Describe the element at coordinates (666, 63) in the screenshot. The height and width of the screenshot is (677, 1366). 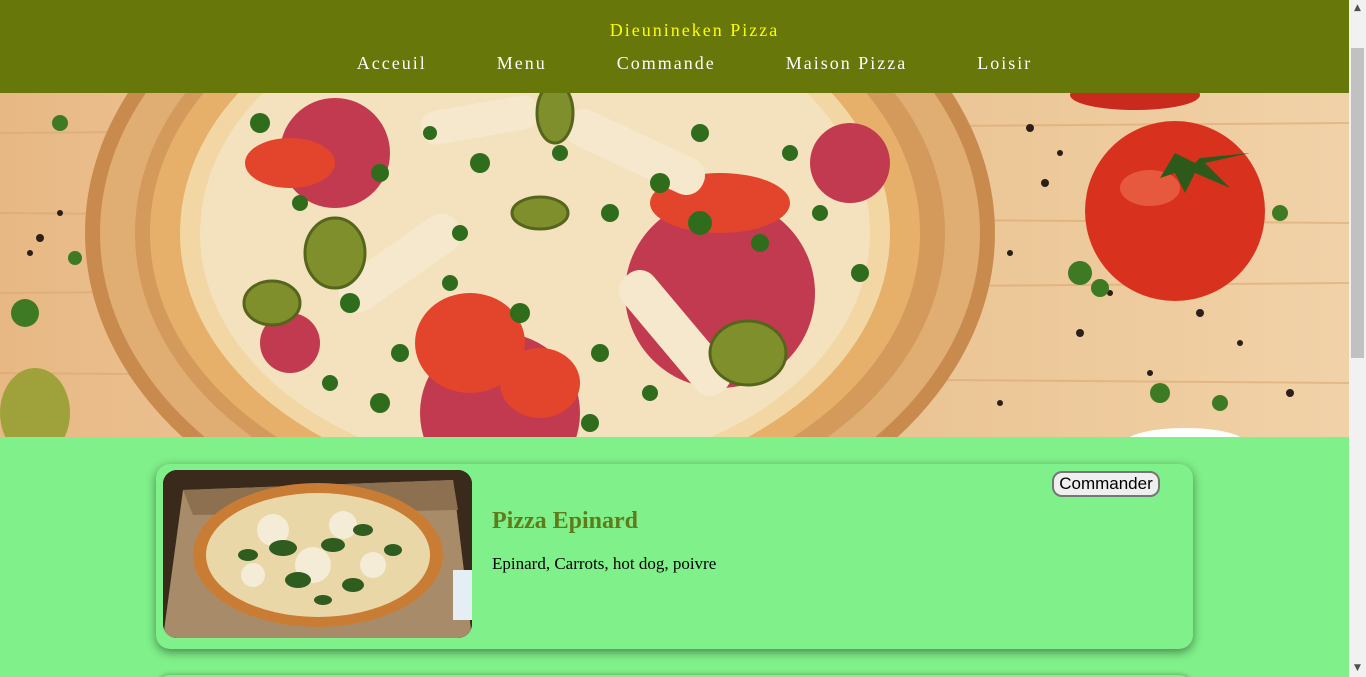
I see `nav-item-commande: Commande` at that location.